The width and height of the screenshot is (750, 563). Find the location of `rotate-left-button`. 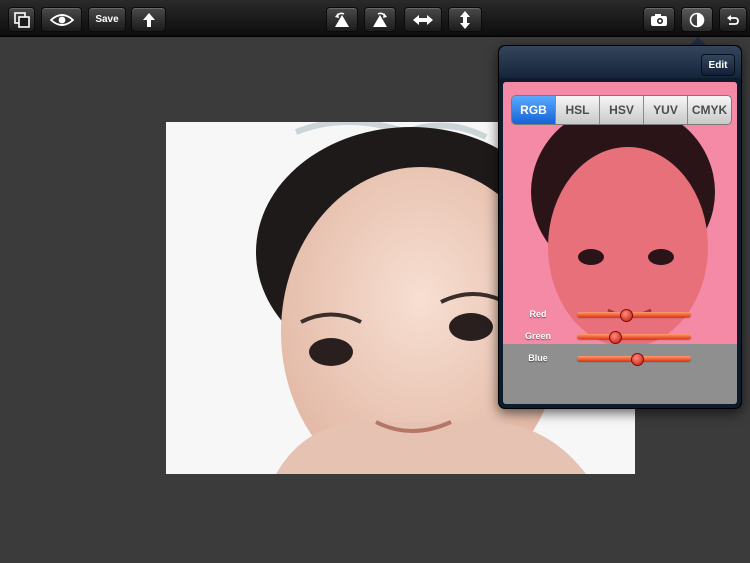

rotate-left-button is located at coordinates (342, 19).